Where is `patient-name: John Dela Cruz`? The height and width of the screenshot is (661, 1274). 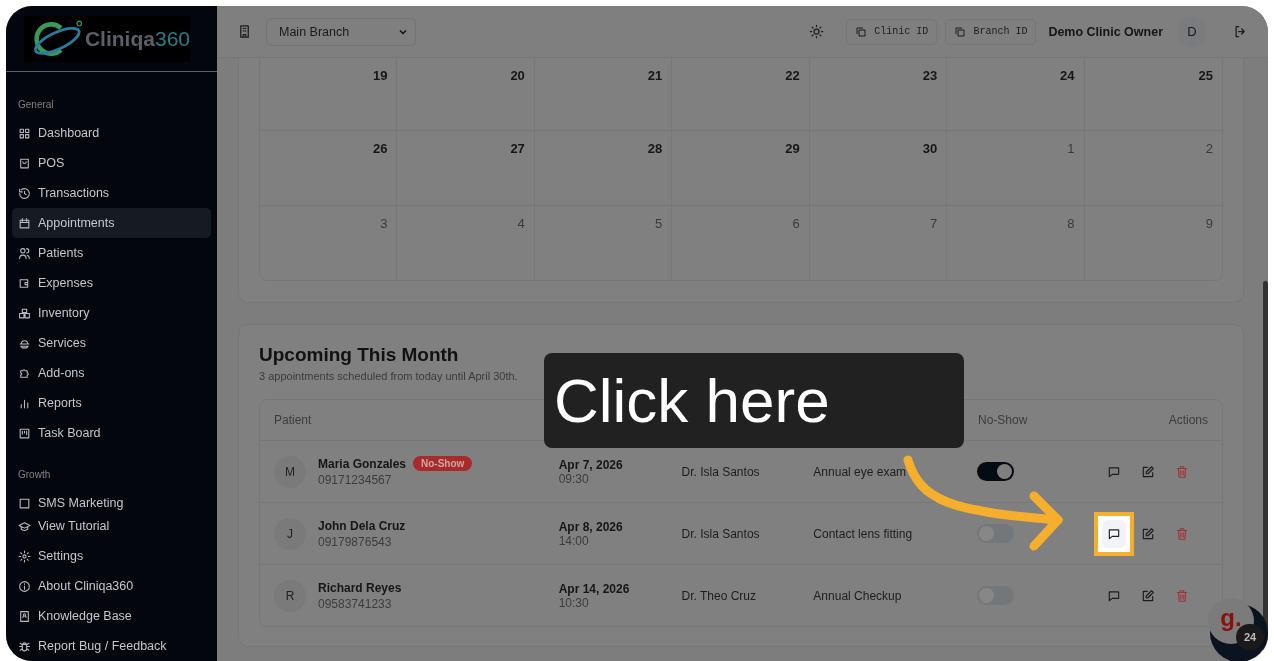 patient-name: John Dela Cruz is located at coordinates (362, 525).